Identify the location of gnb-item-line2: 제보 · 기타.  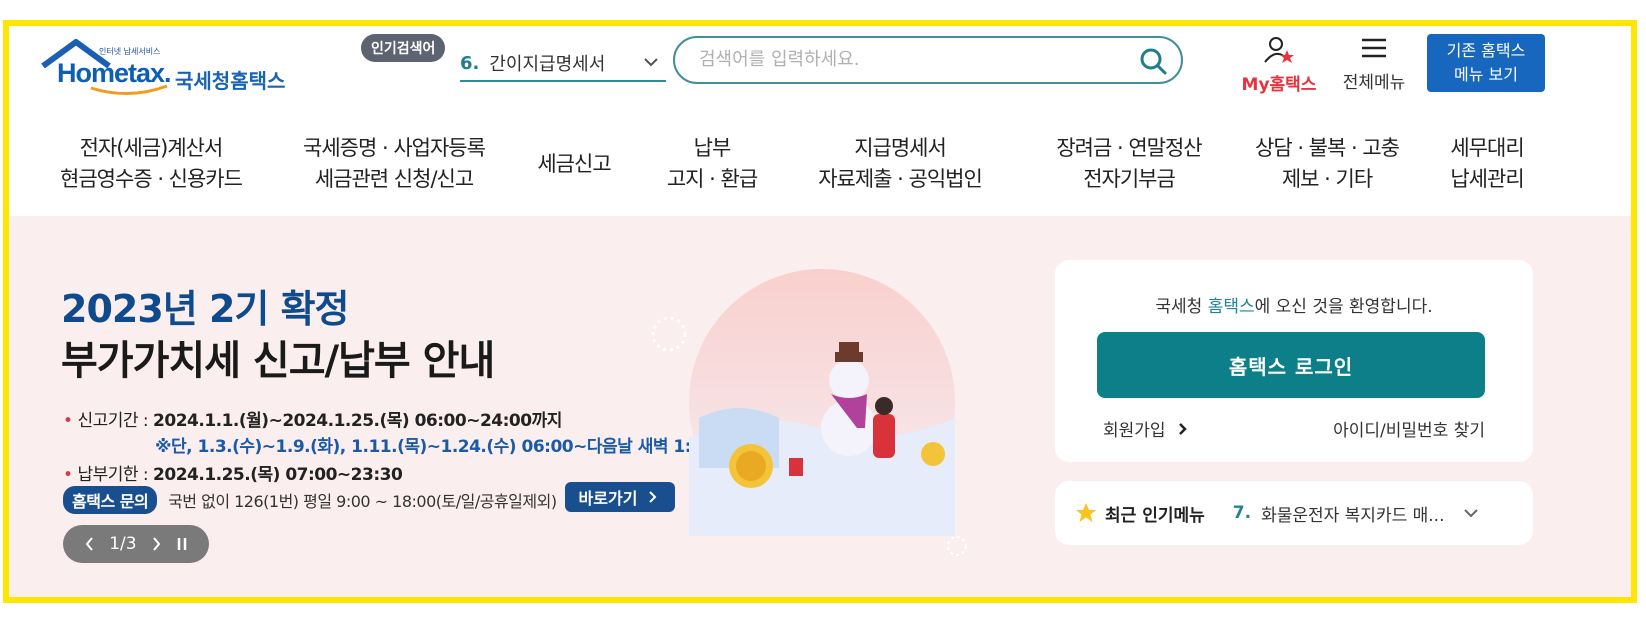
(1327, 179).